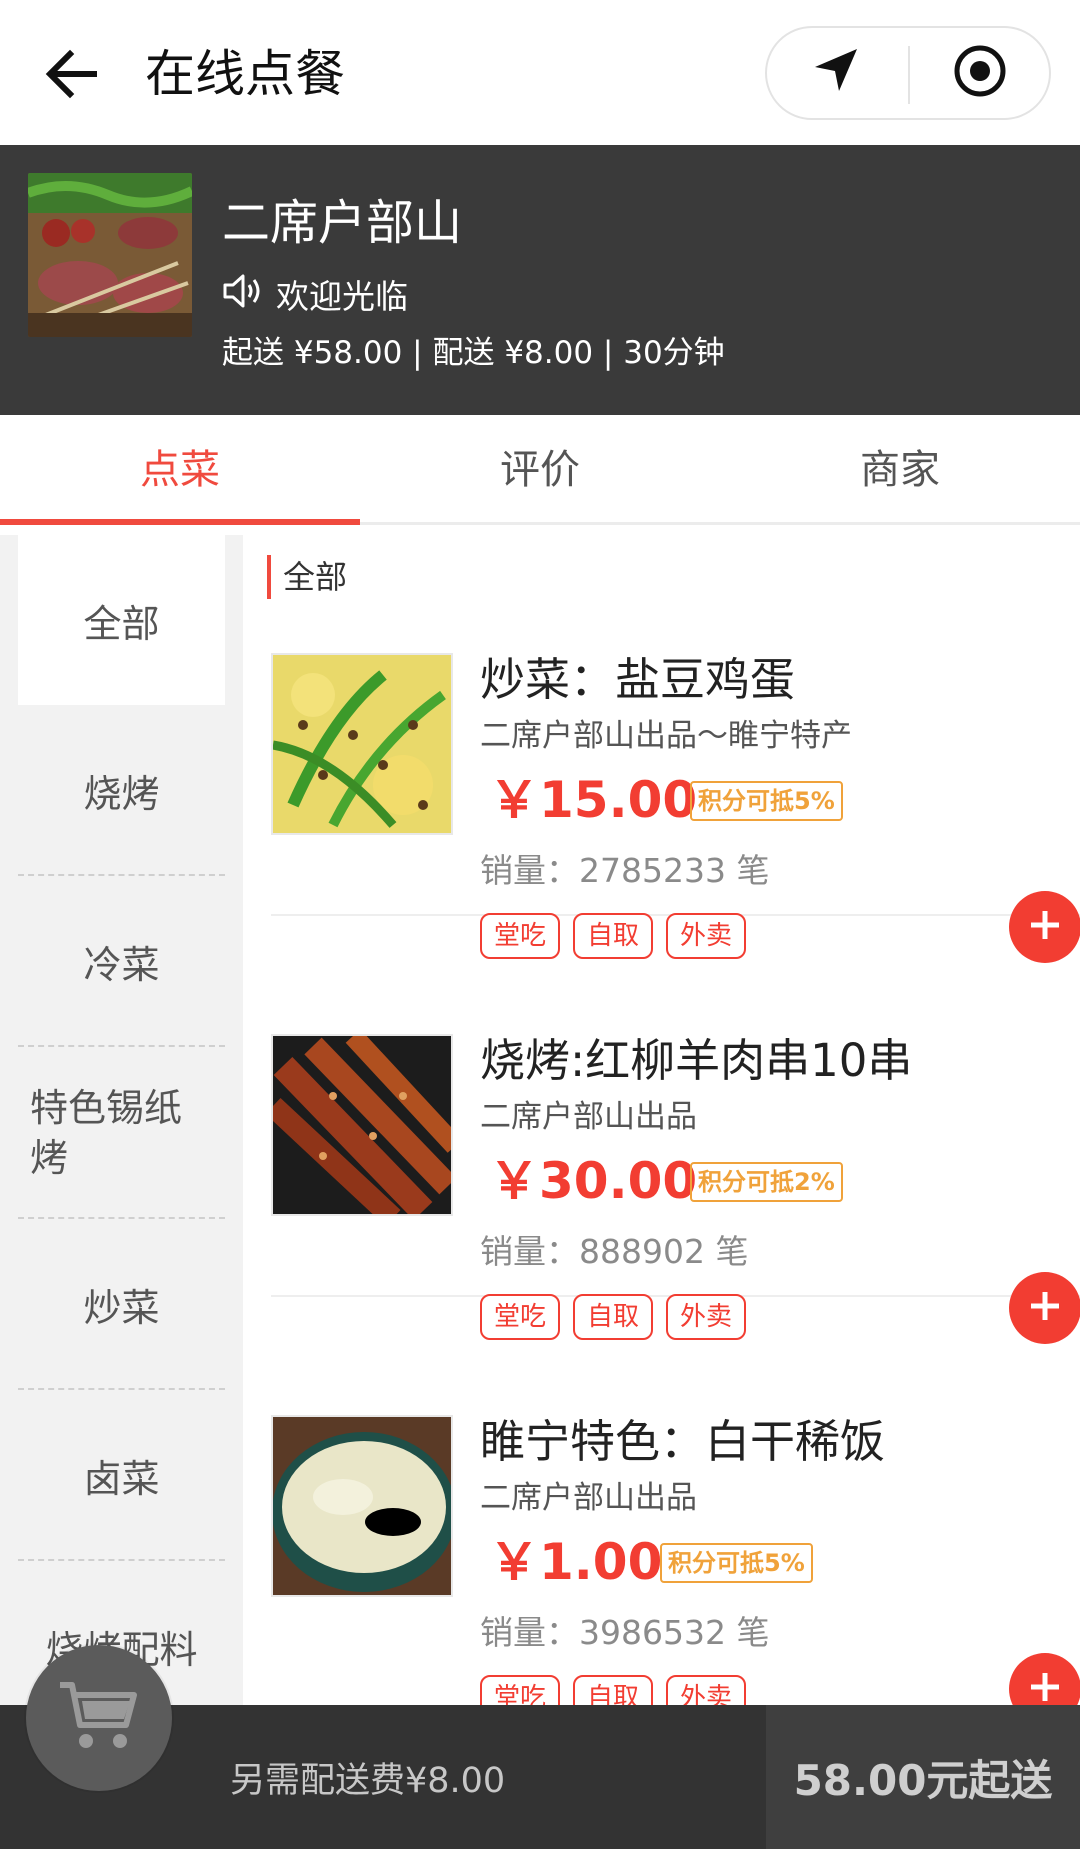 Image resolution: width=1080 pixels, height=1849 pixels. What do you see at coordinates (614, 1251) in the screenshot?
I see `product-sales: 销量：888902 笔` at bounding box center [614, 1251].